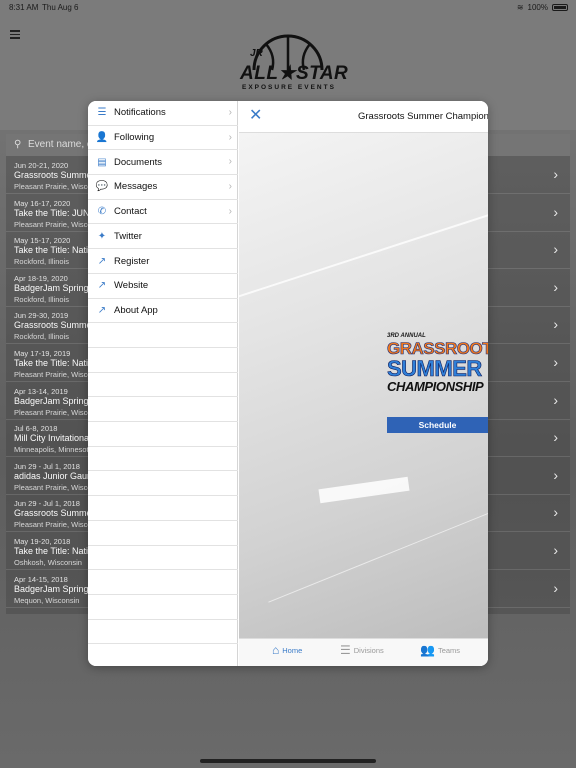  What do you see at coordinates (47, 600) in the screenshot?
I see `event-location: Mequon, Wisconsin` at bounding box center [47, 600].